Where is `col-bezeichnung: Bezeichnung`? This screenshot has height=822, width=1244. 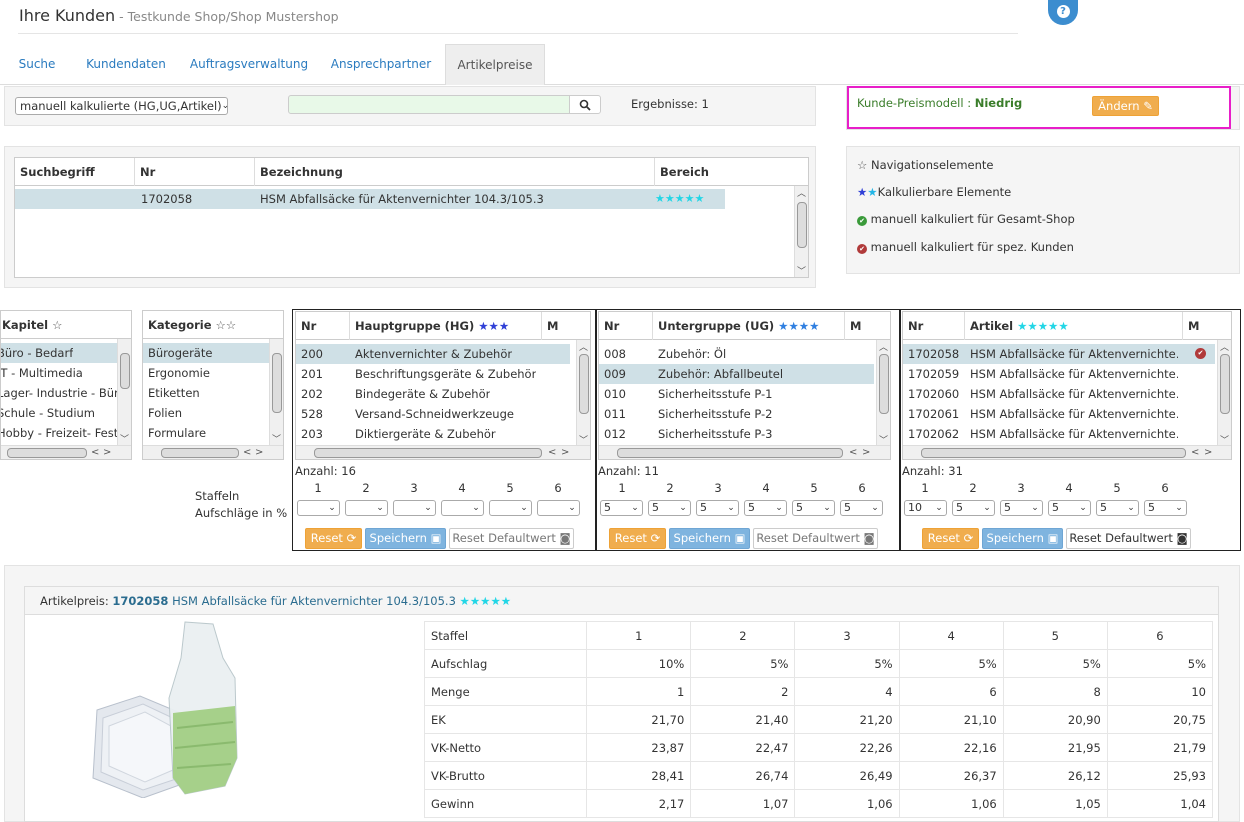
col-bezeichnung: Bezeichnung is located at coordinates (455, 172).